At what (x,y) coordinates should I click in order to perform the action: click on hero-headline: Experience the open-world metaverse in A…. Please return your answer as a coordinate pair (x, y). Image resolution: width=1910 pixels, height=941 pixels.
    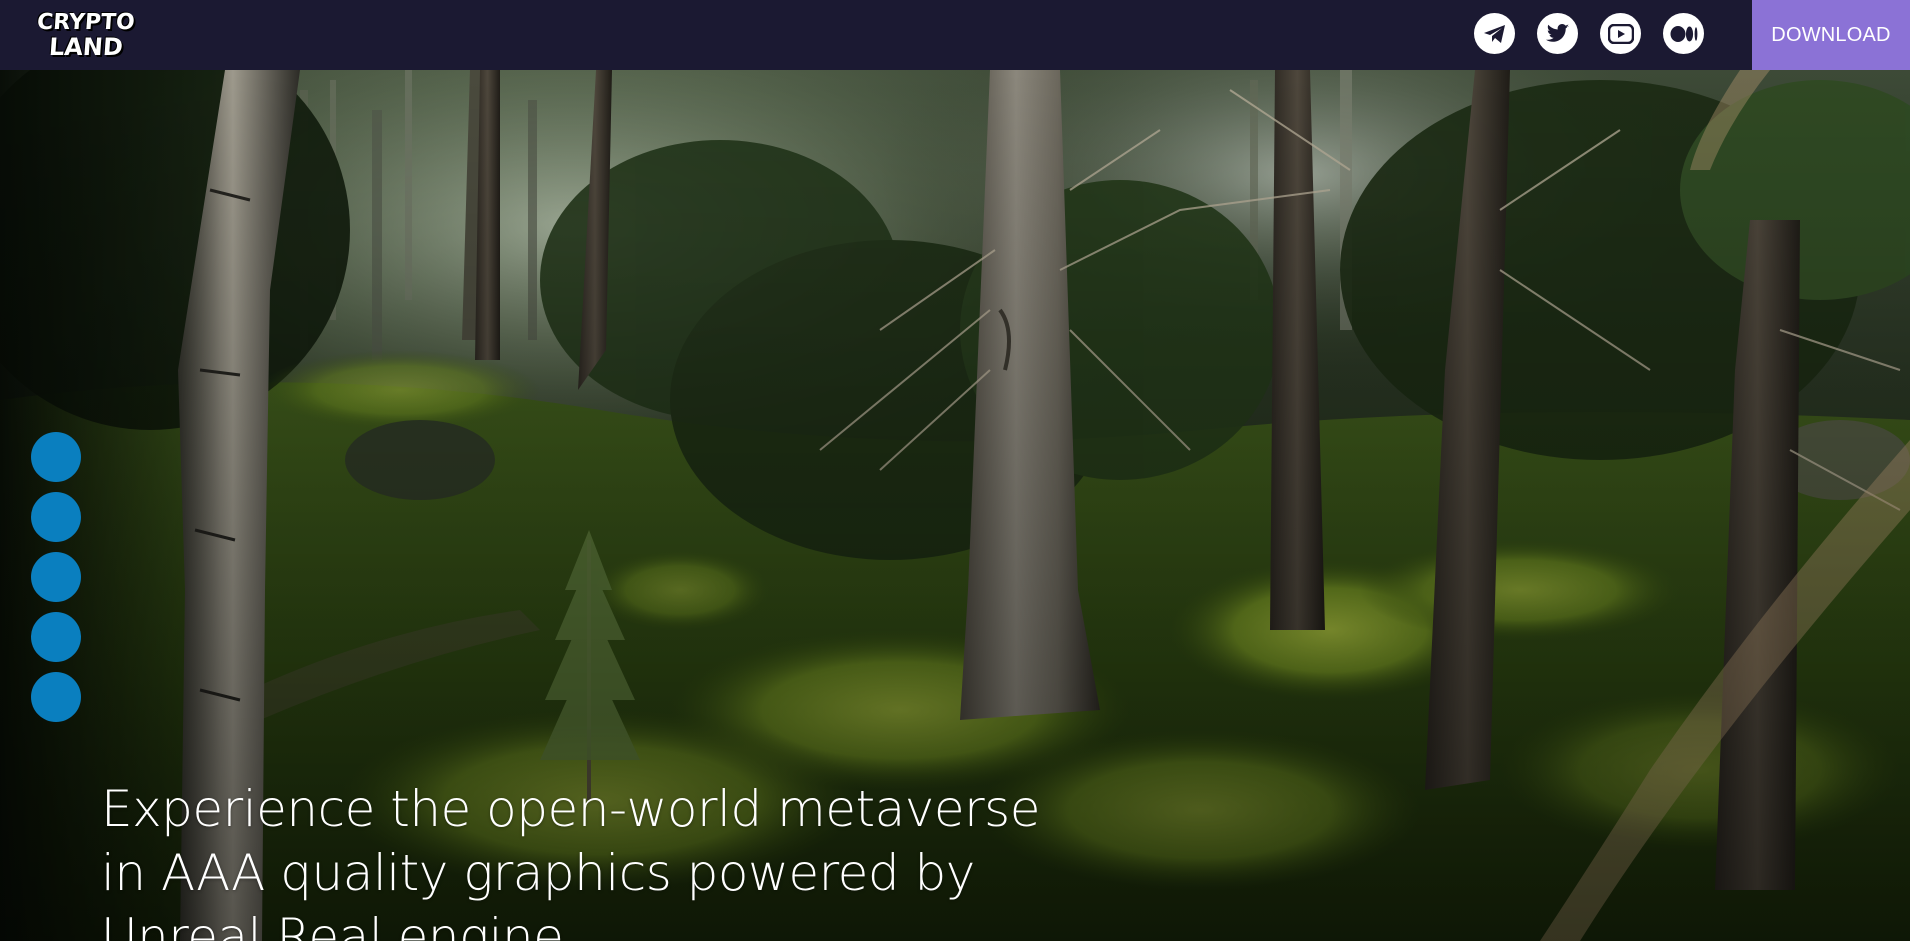
    Looking at the image, I should click on (591, 859).